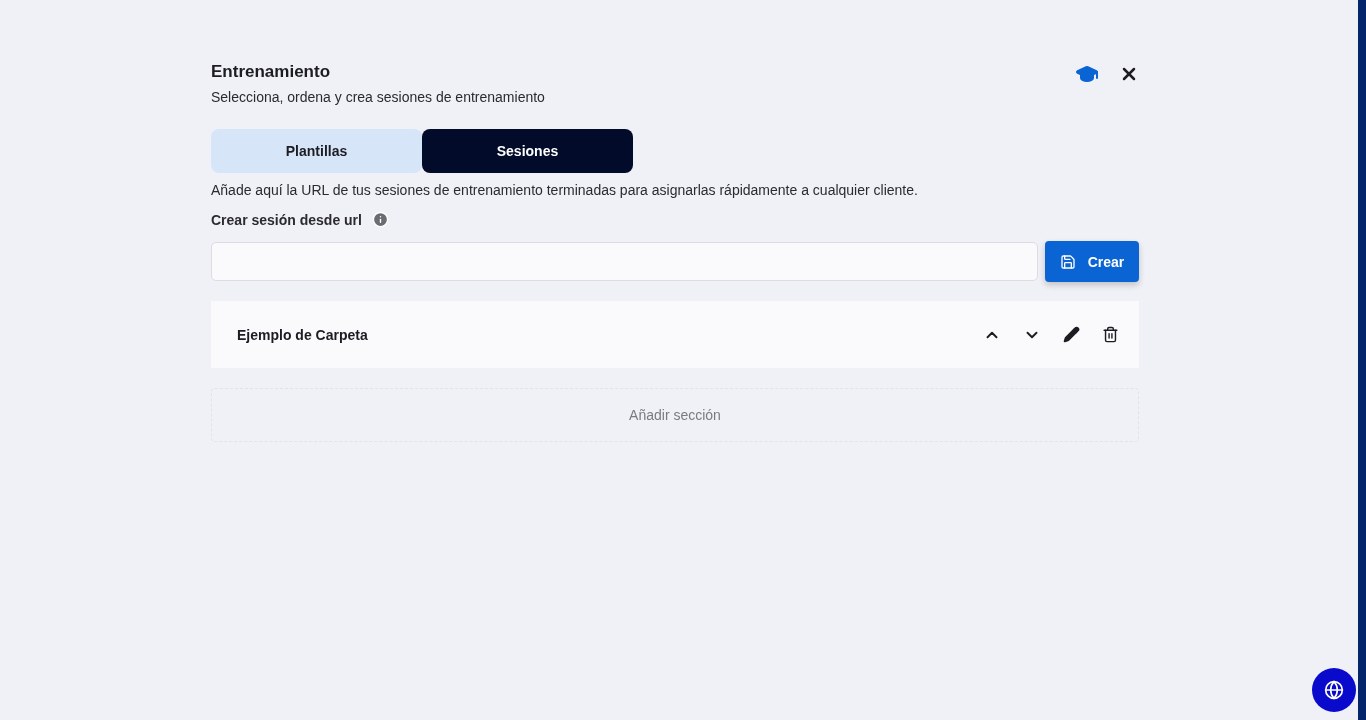  I want to click on info-icon, so click(380, 219).